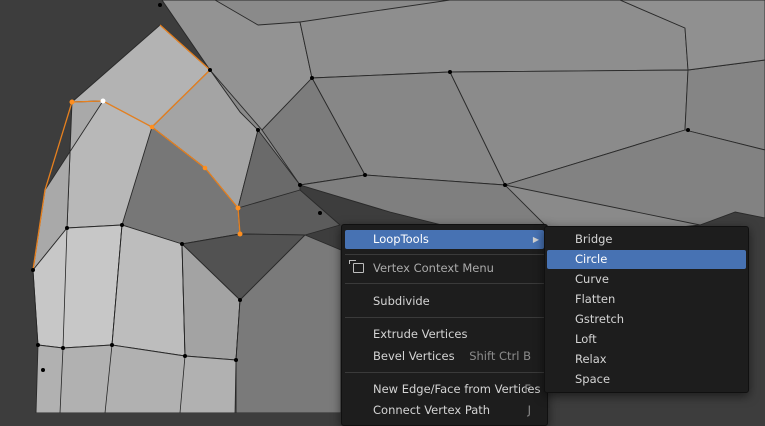 Image resolution: width=765 pixels, height=426 pixels. What do you see at coordinates (457, 389) in the screenshot?
I see `menu-item-label: New Edge/Face from Vertices` at bounding box center [457, 389].